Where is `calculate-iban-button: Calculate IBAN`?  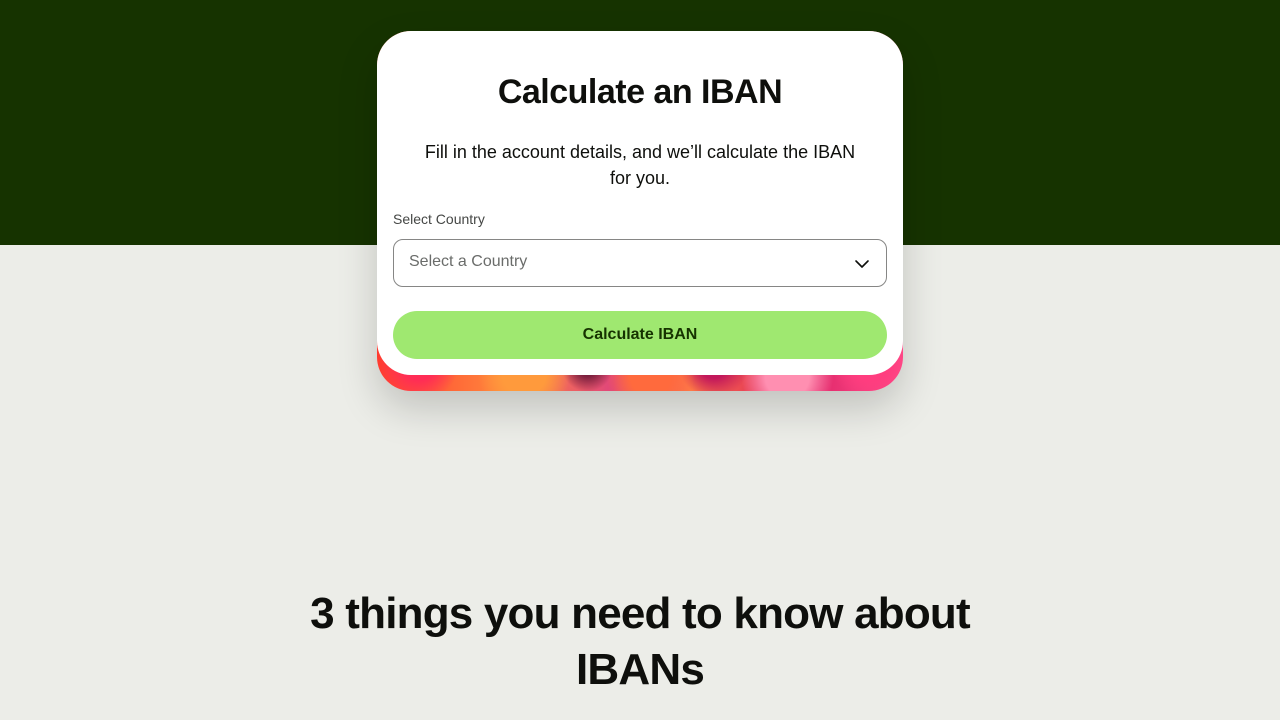
calculate-iban-button: Calculate IBAN is located at coordinates (640, 335).